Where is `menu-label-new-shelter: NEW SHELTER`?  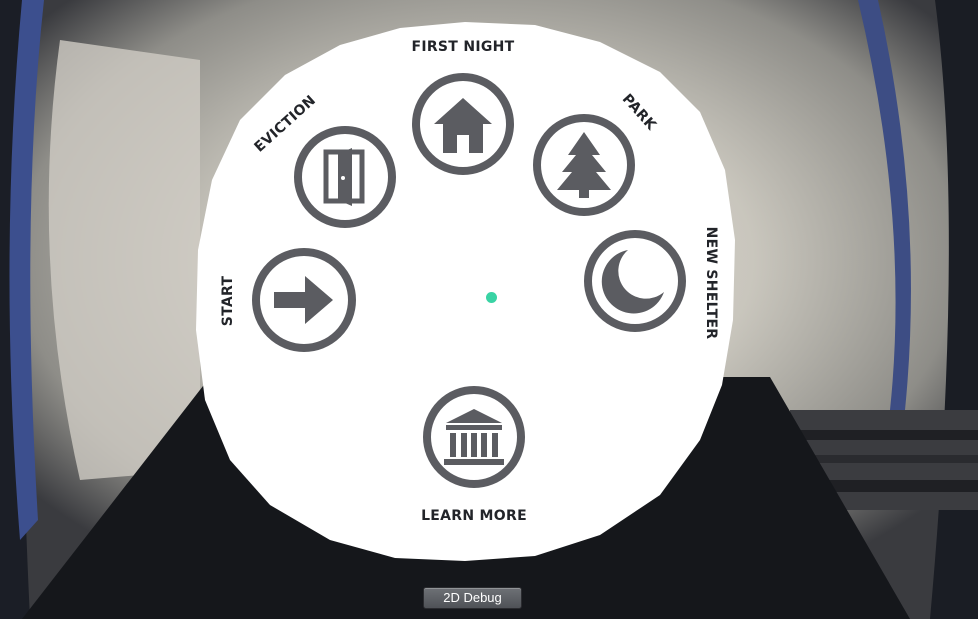
menu-label-new-shelter: NEW SHELTER is located at coordinates (711, 283).